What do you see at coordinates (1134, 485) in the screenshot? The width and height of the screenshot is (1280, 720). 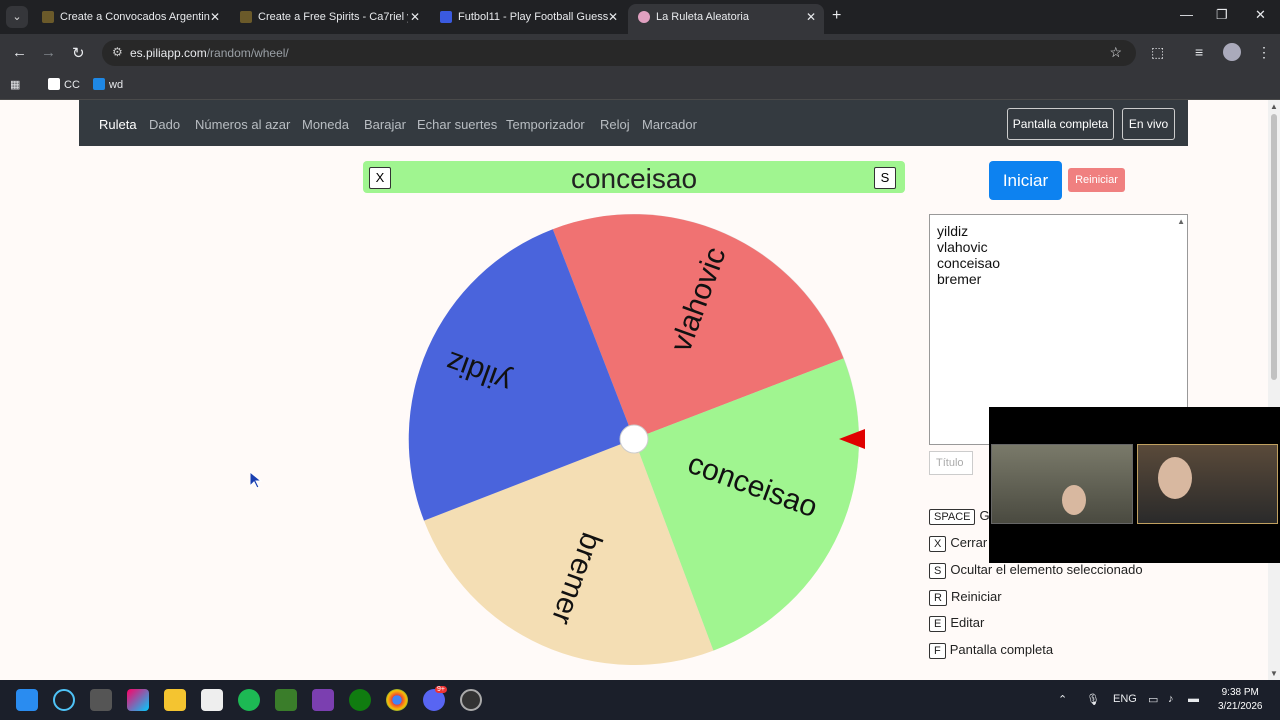 I see `webcam-overlay` at bounding box center [1134, 485].